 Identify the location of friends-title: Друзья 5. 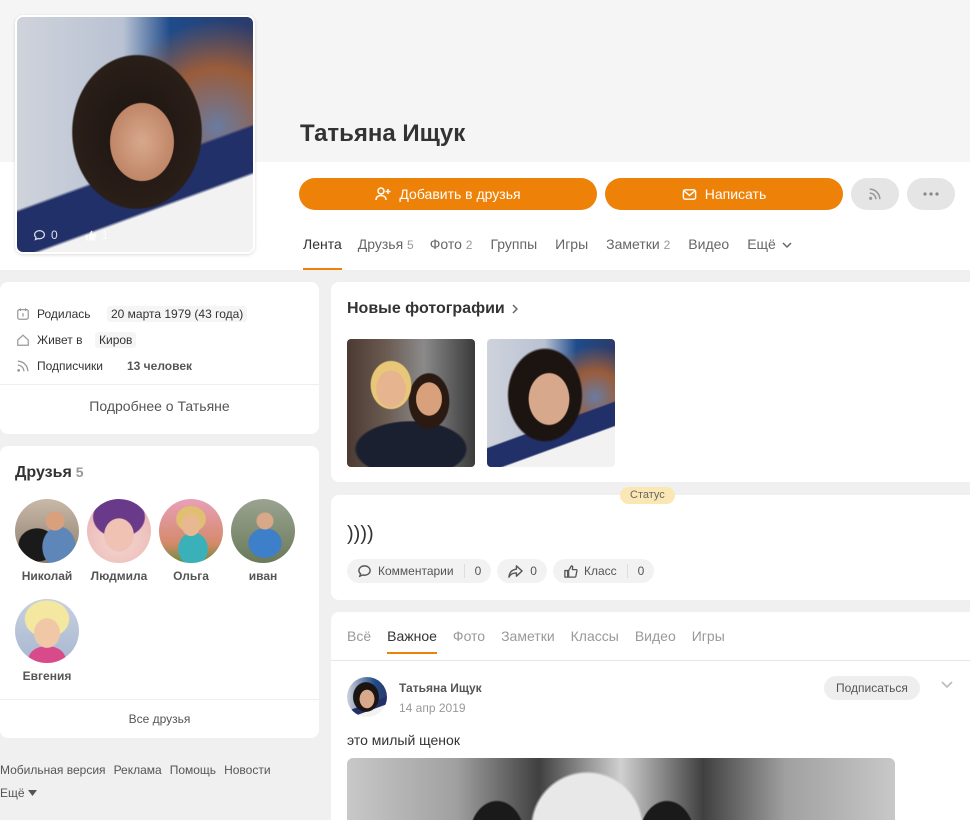
(49, 473).